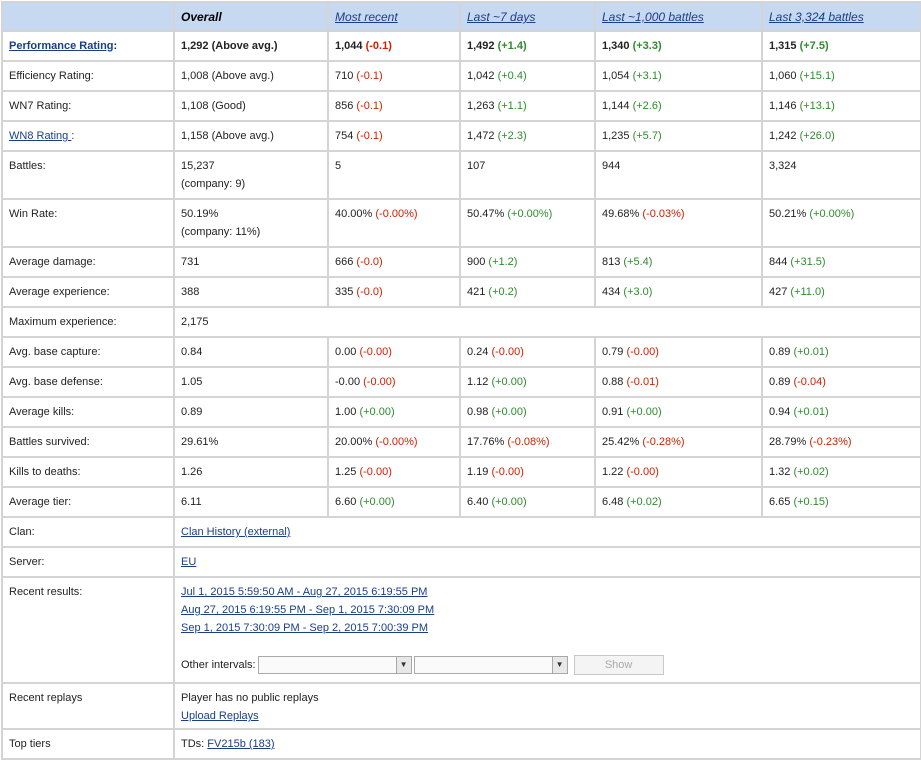  What do you see at coordinates (482, 46) in the screenshot?
I see `value: 1,492` at bounding box center [482, 46].